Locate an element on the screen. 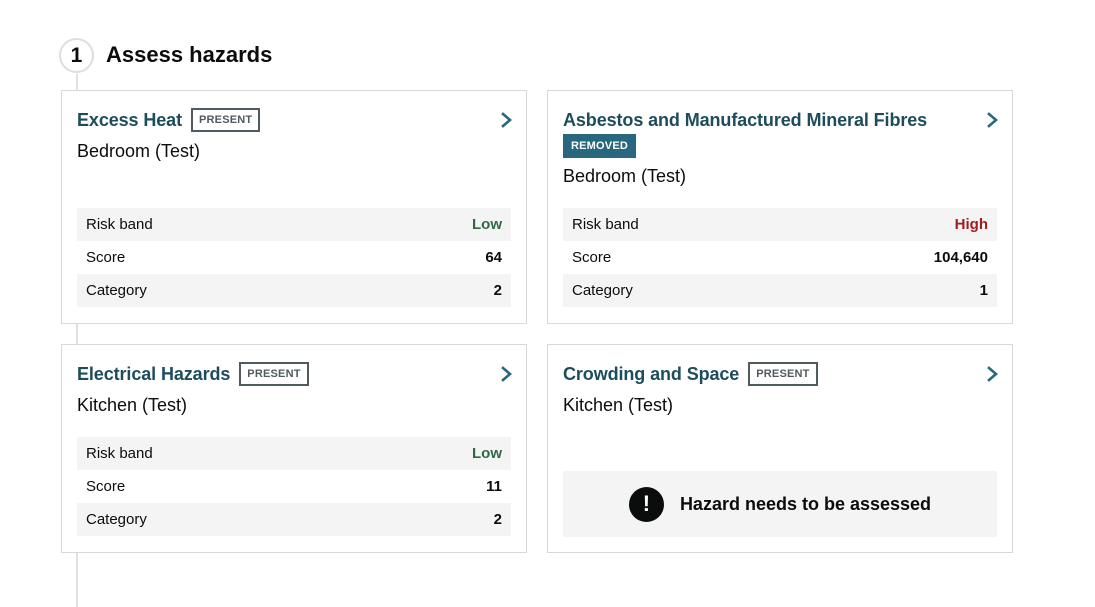 The image size is (1095, 607). card-header: Electrical Hazards PRESENT is located at coordinates (294, 374).